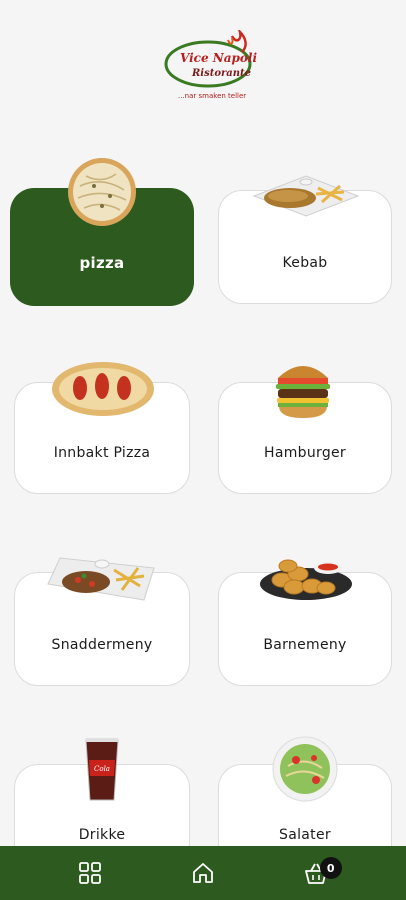 The width and height of the screenshot is (406, 900). I want to click on category-label: Snaddermeny, so click(102, 645).